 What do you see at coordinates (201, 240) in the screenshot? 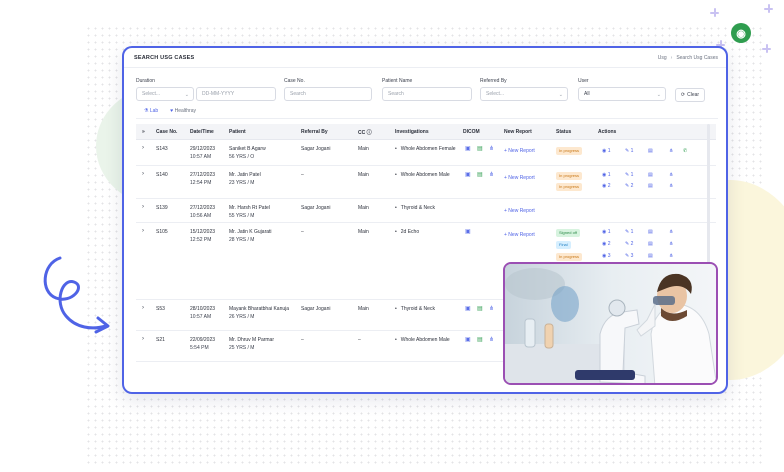
I see `case-time: 12:52 PM` at bounding box center [201, 240].